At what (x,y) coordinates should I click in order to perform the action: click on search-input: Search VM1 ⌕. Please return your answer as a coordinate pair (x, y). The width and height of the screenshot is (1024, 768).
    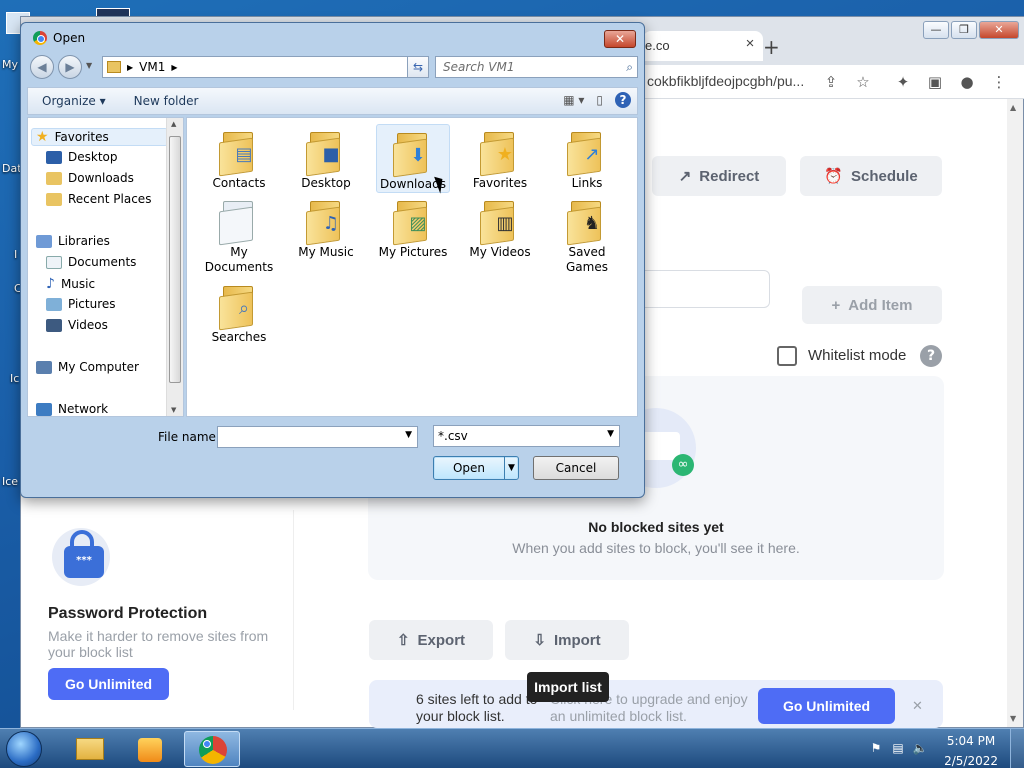
    Looking at the image, I should click on (536, 67).